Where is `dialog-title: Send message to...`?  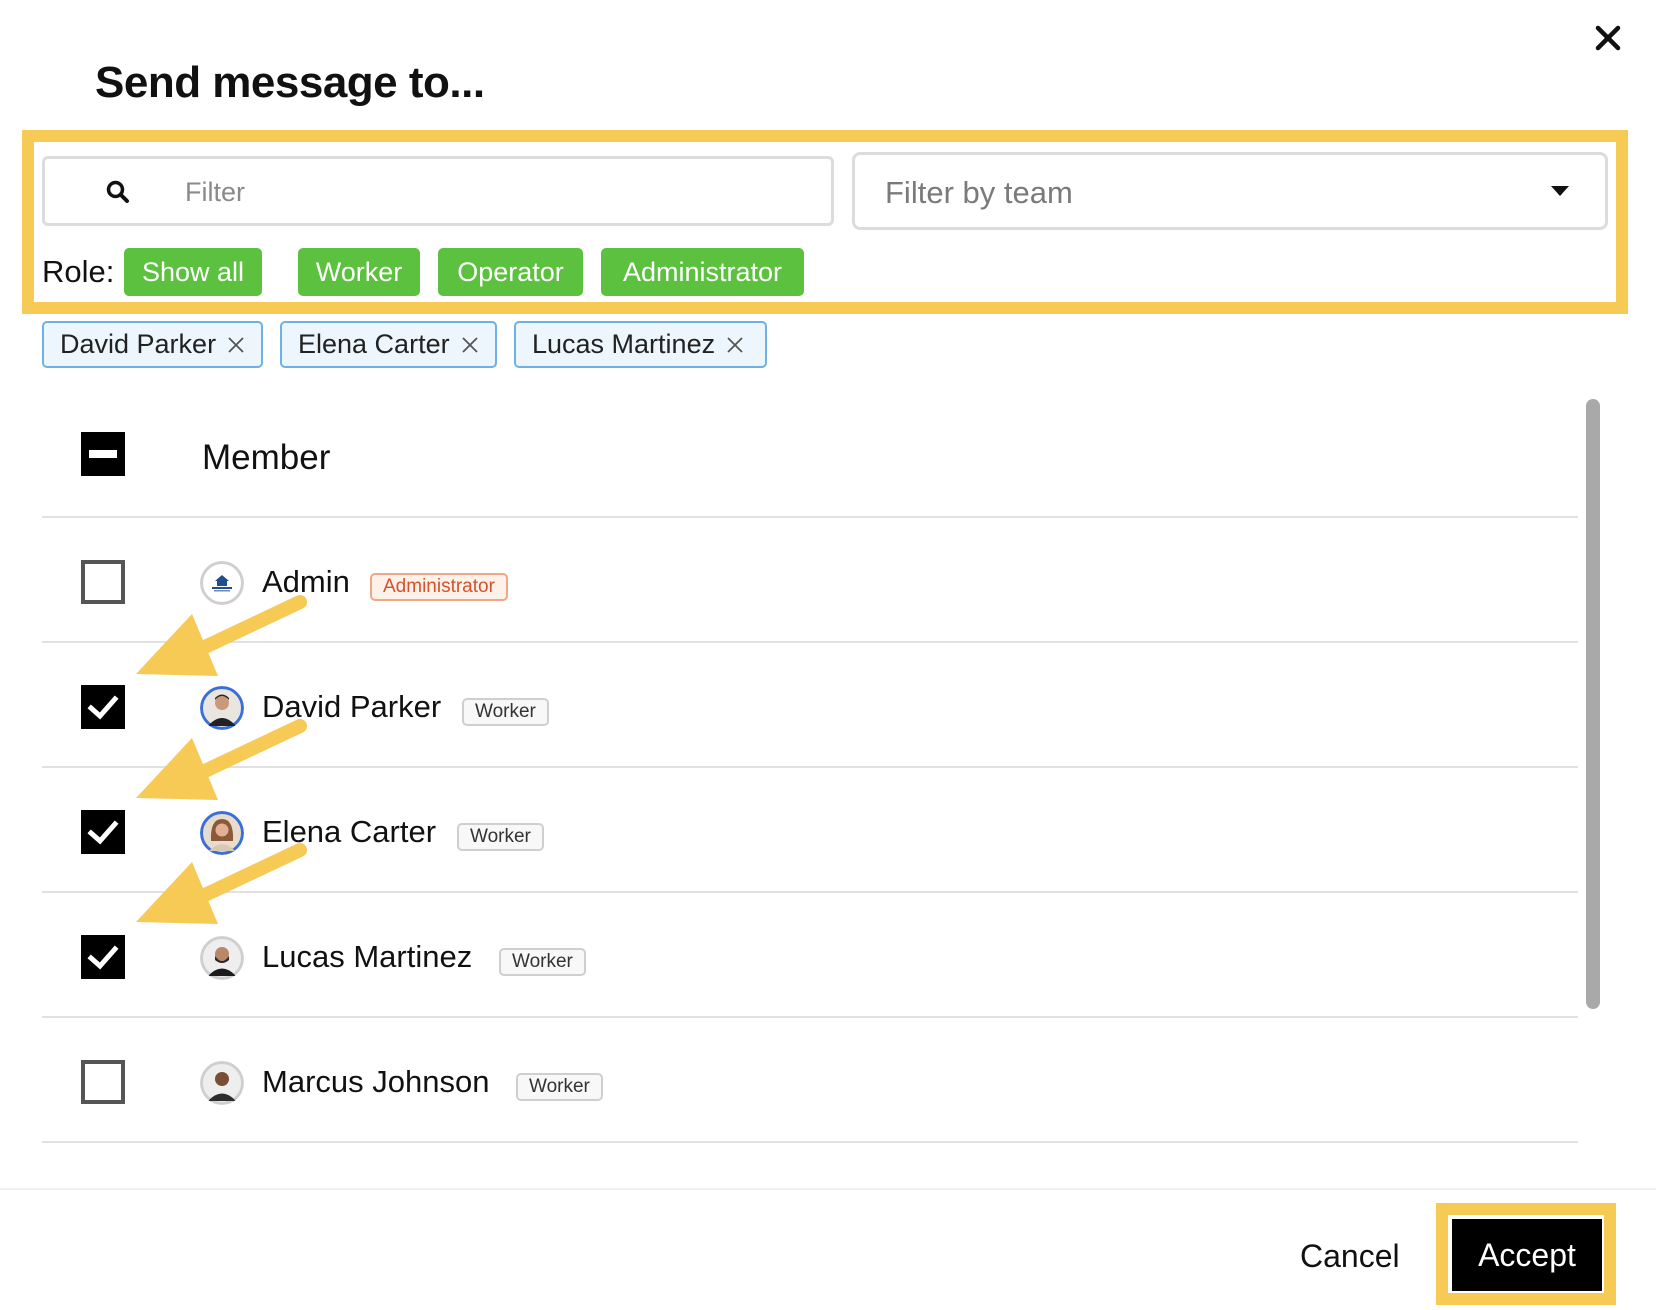
dialog-title: Send message to... is located at coordinates (290, 82).